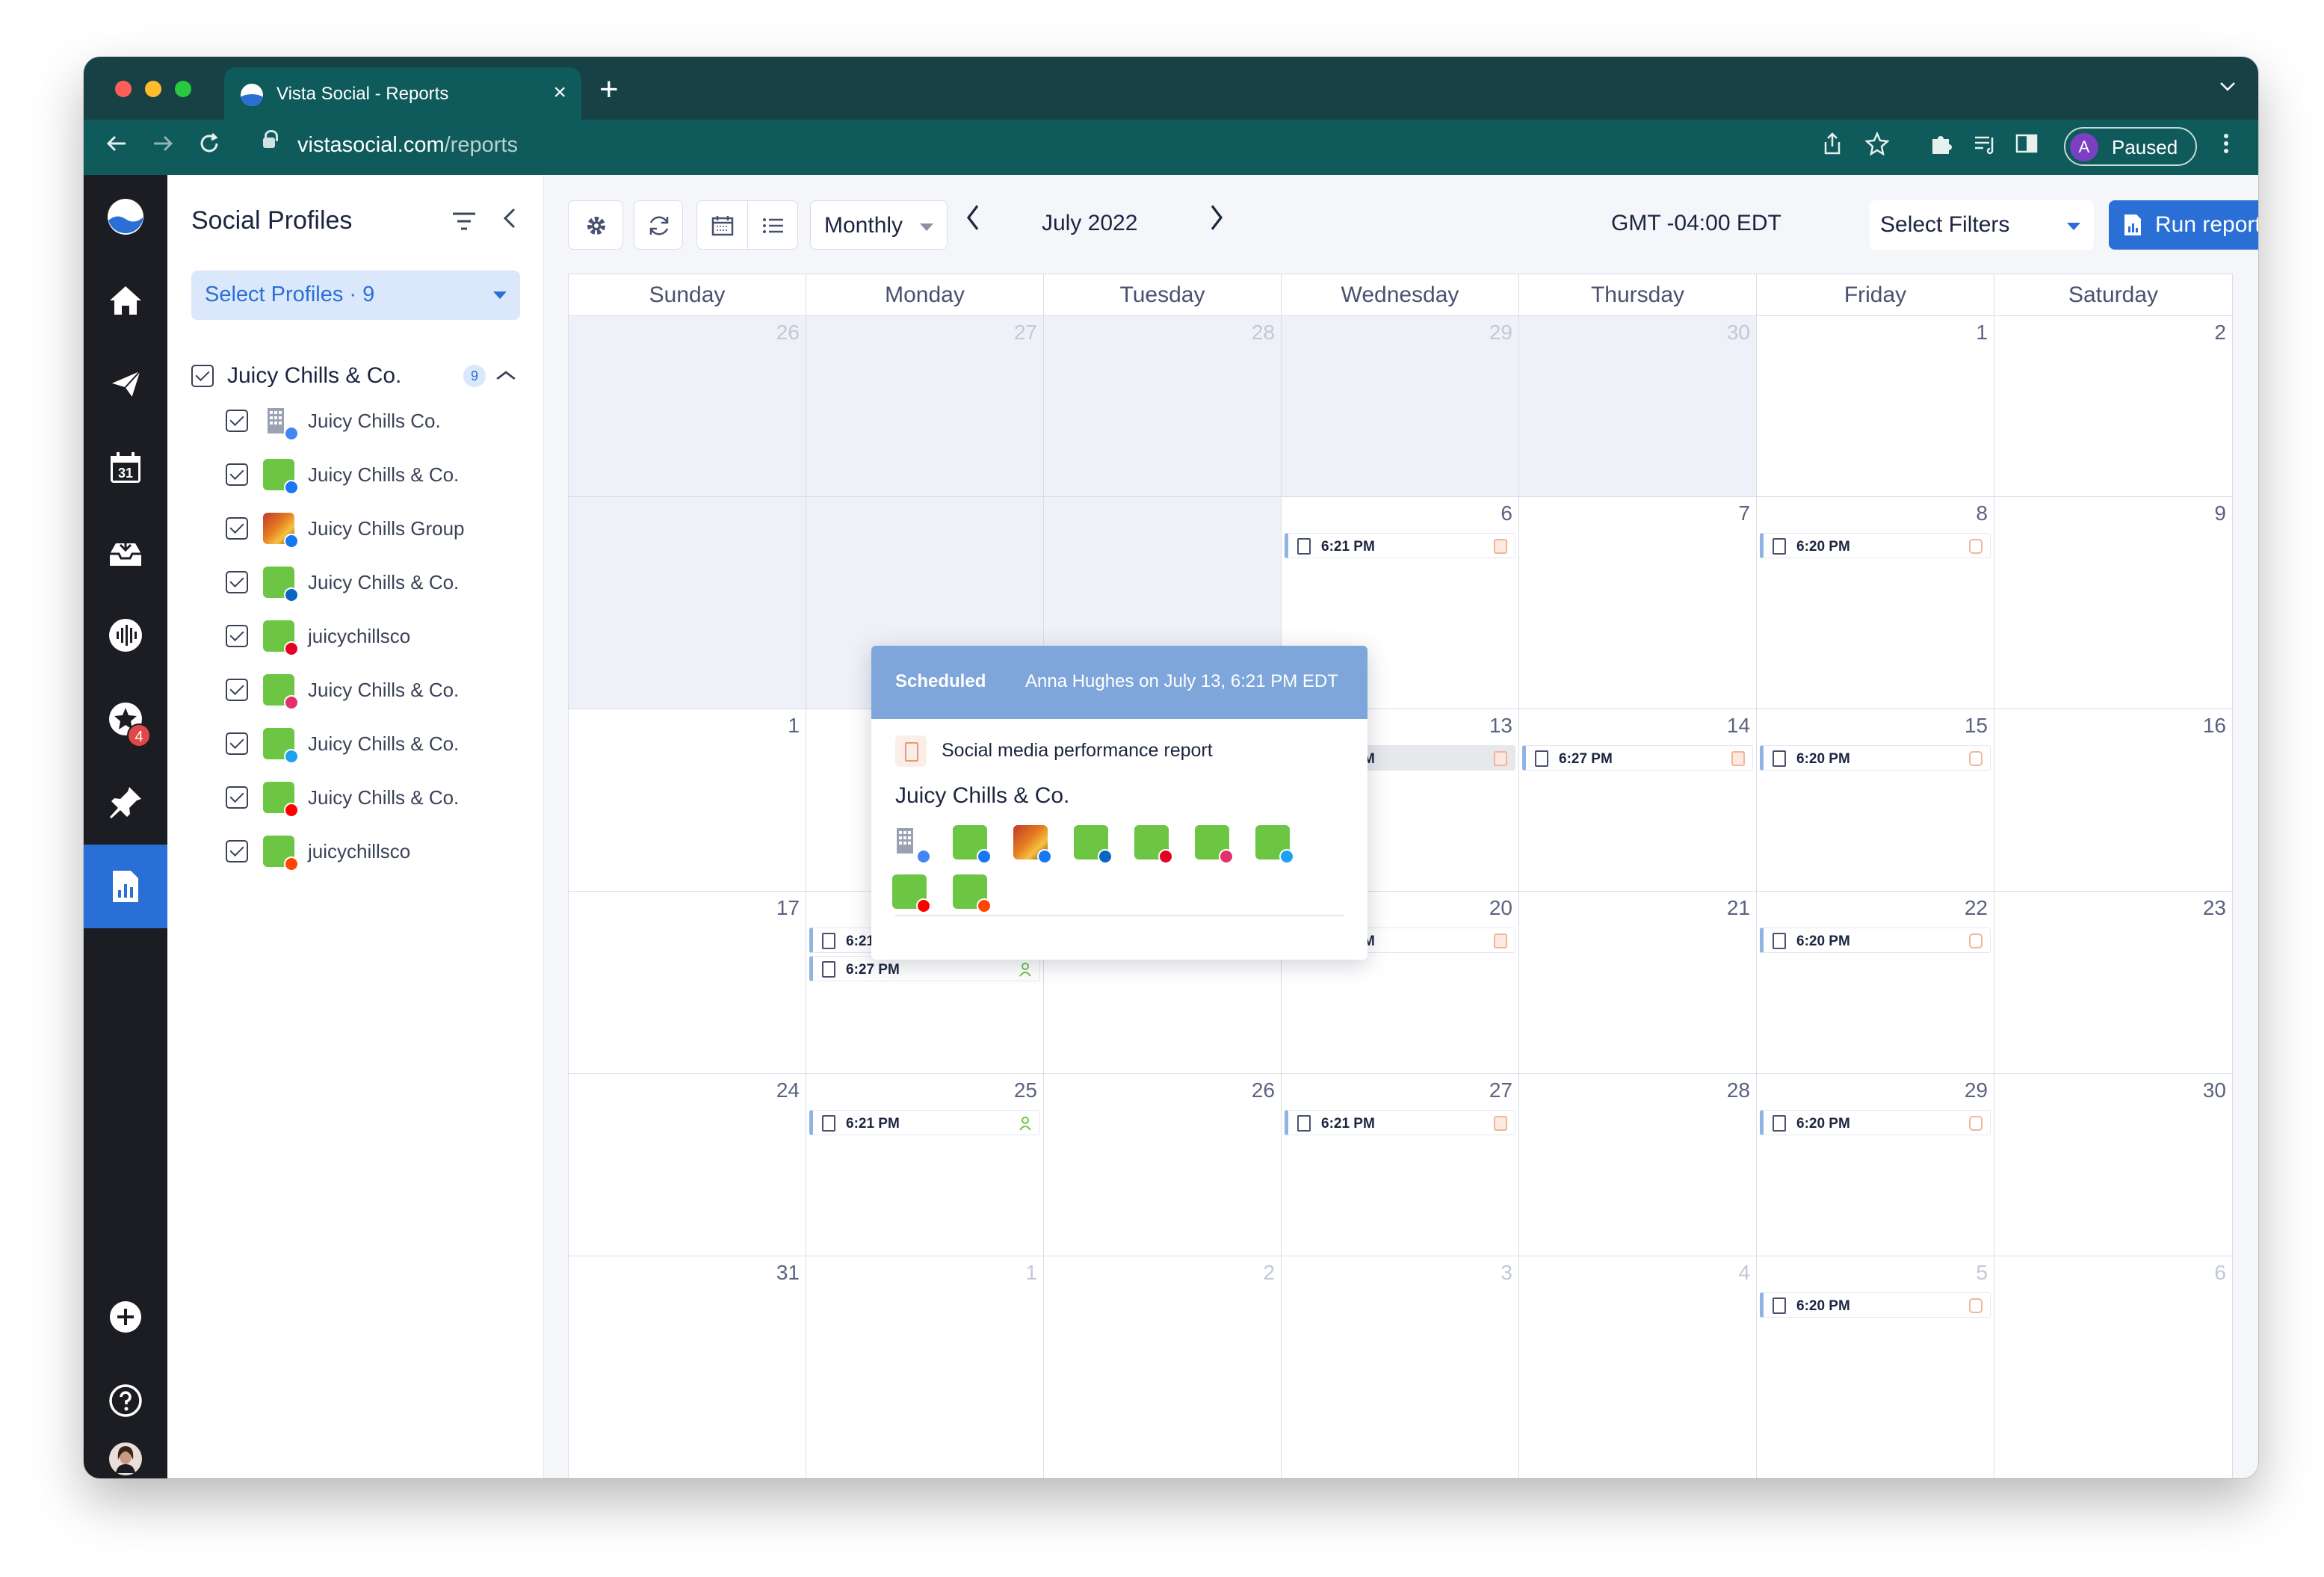 Image resolution: width=2324 pixels, height=1577 pixels. Describe the element at coordinates (506, 374) in the screenshot. I see `chevron-up-icon` at that location.